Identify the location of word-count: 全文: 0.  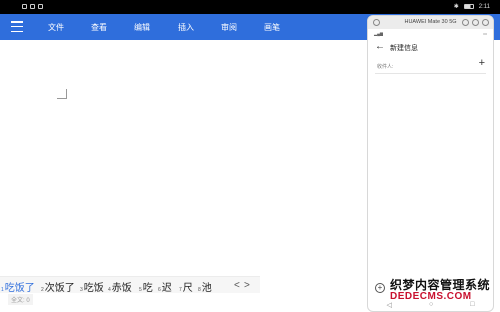
(20, 299).